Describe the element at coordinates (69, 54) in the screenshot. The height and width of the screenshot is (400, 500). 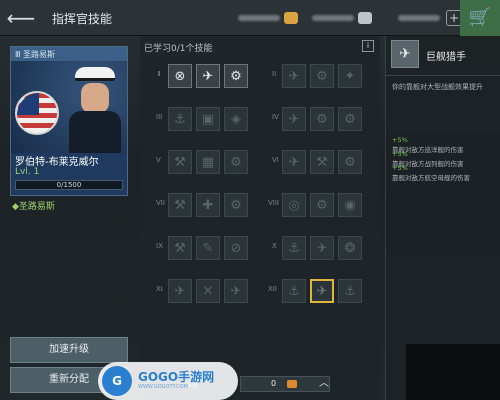
I see `card-tag: Ⅲ 圣路易斯` at that location.